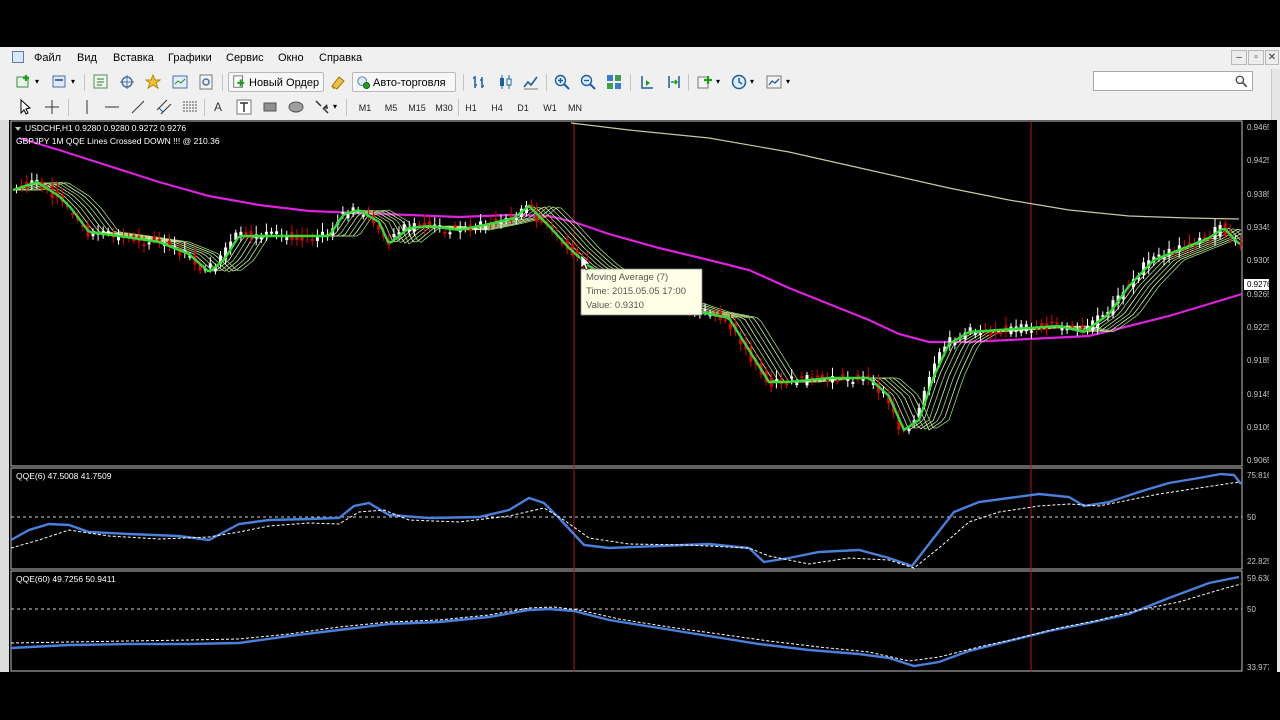  Describe the element at coordinates (190, 58) in the screenshot. I see `menu-charts: Графики` at that location.